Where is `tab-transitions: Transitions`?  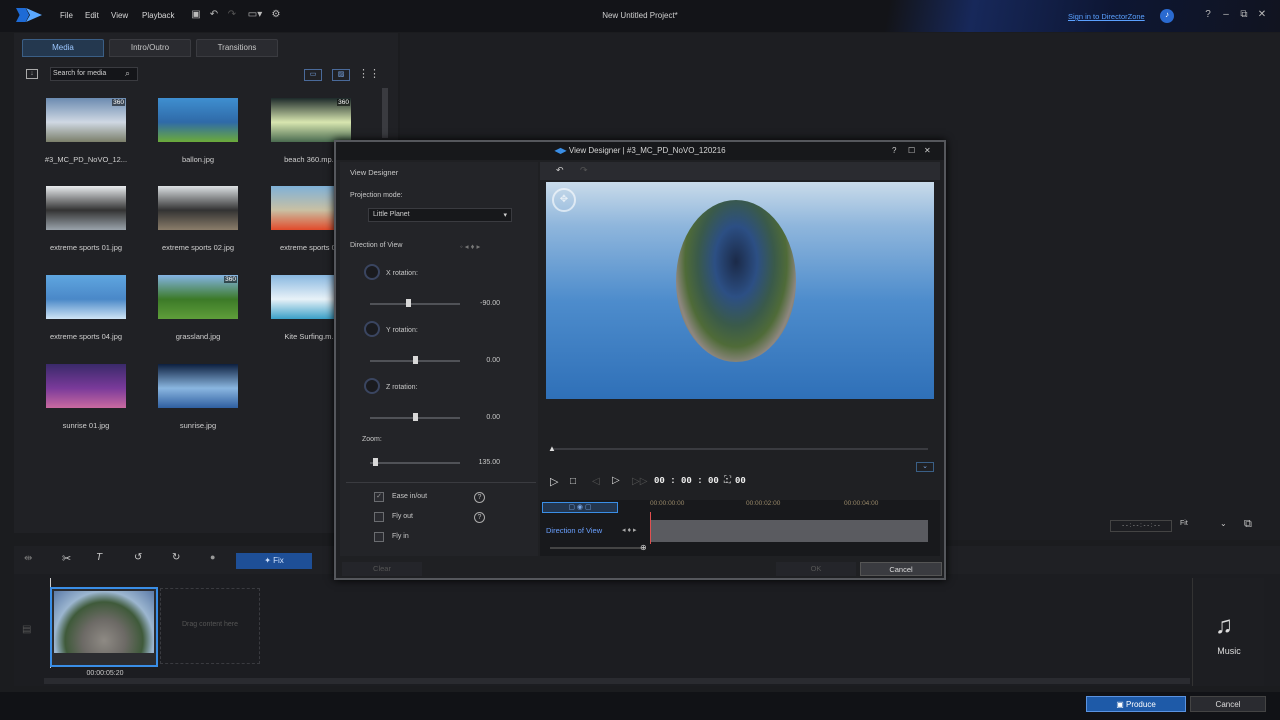
tab-transitions: Transitions is located at coordinates (237, 48).